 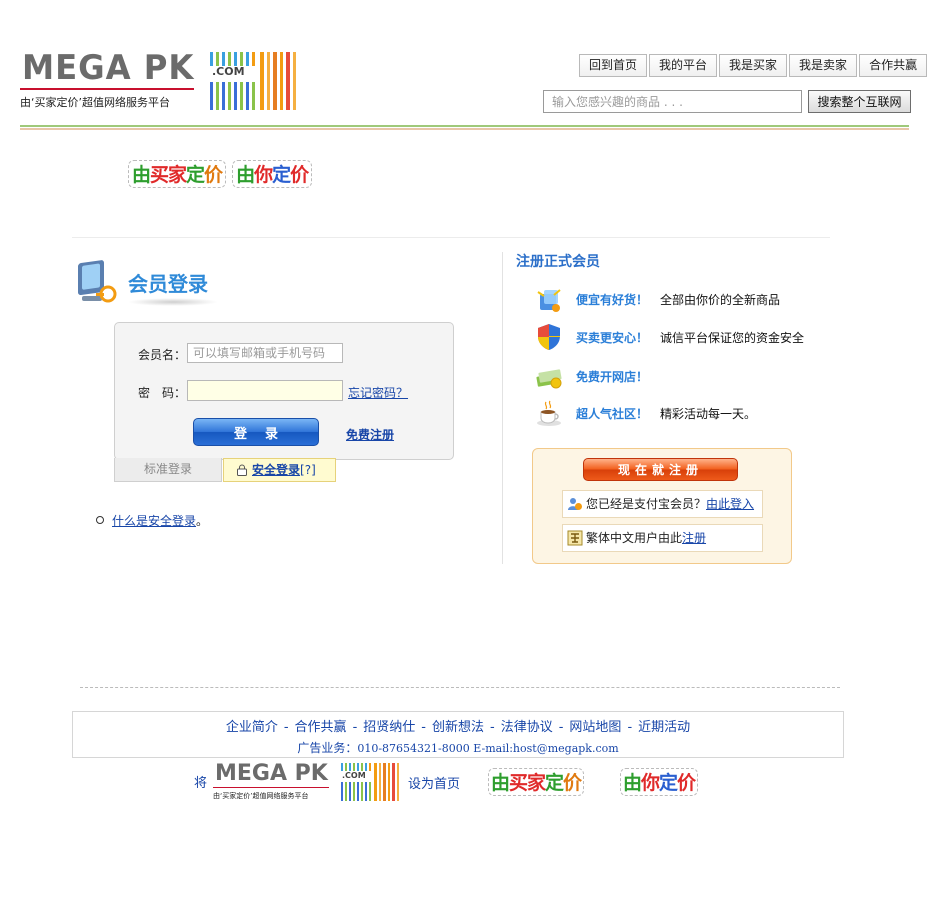 I want to click on search-button: 搜索整个互联网, so click(x=859, y=101).